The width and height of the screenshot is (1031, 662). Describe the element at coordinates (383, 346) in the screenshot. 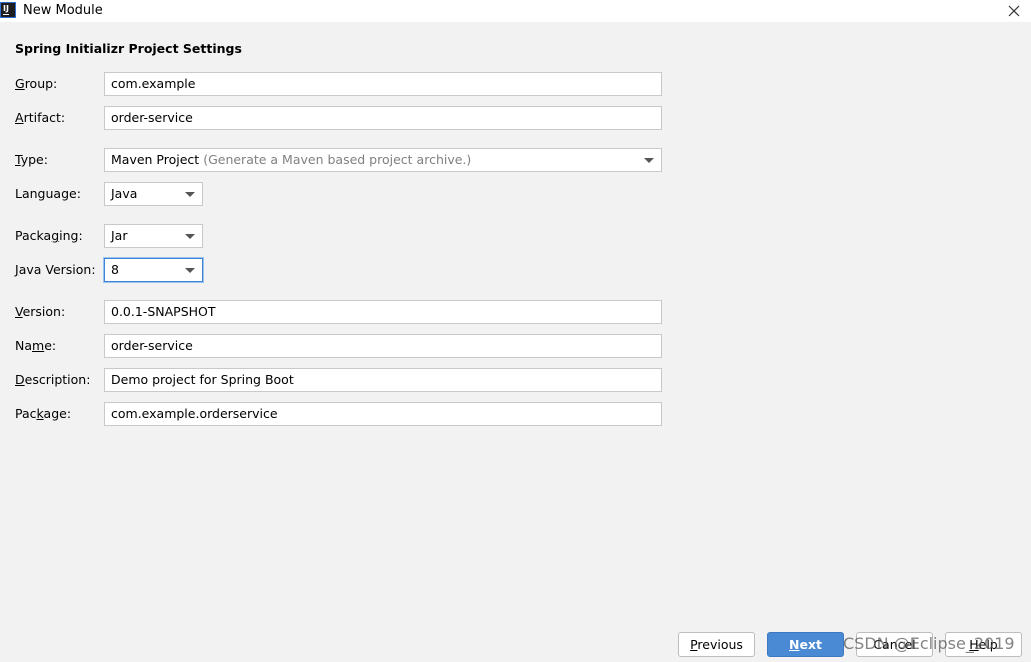

I see `name-field: order-service` at that location.